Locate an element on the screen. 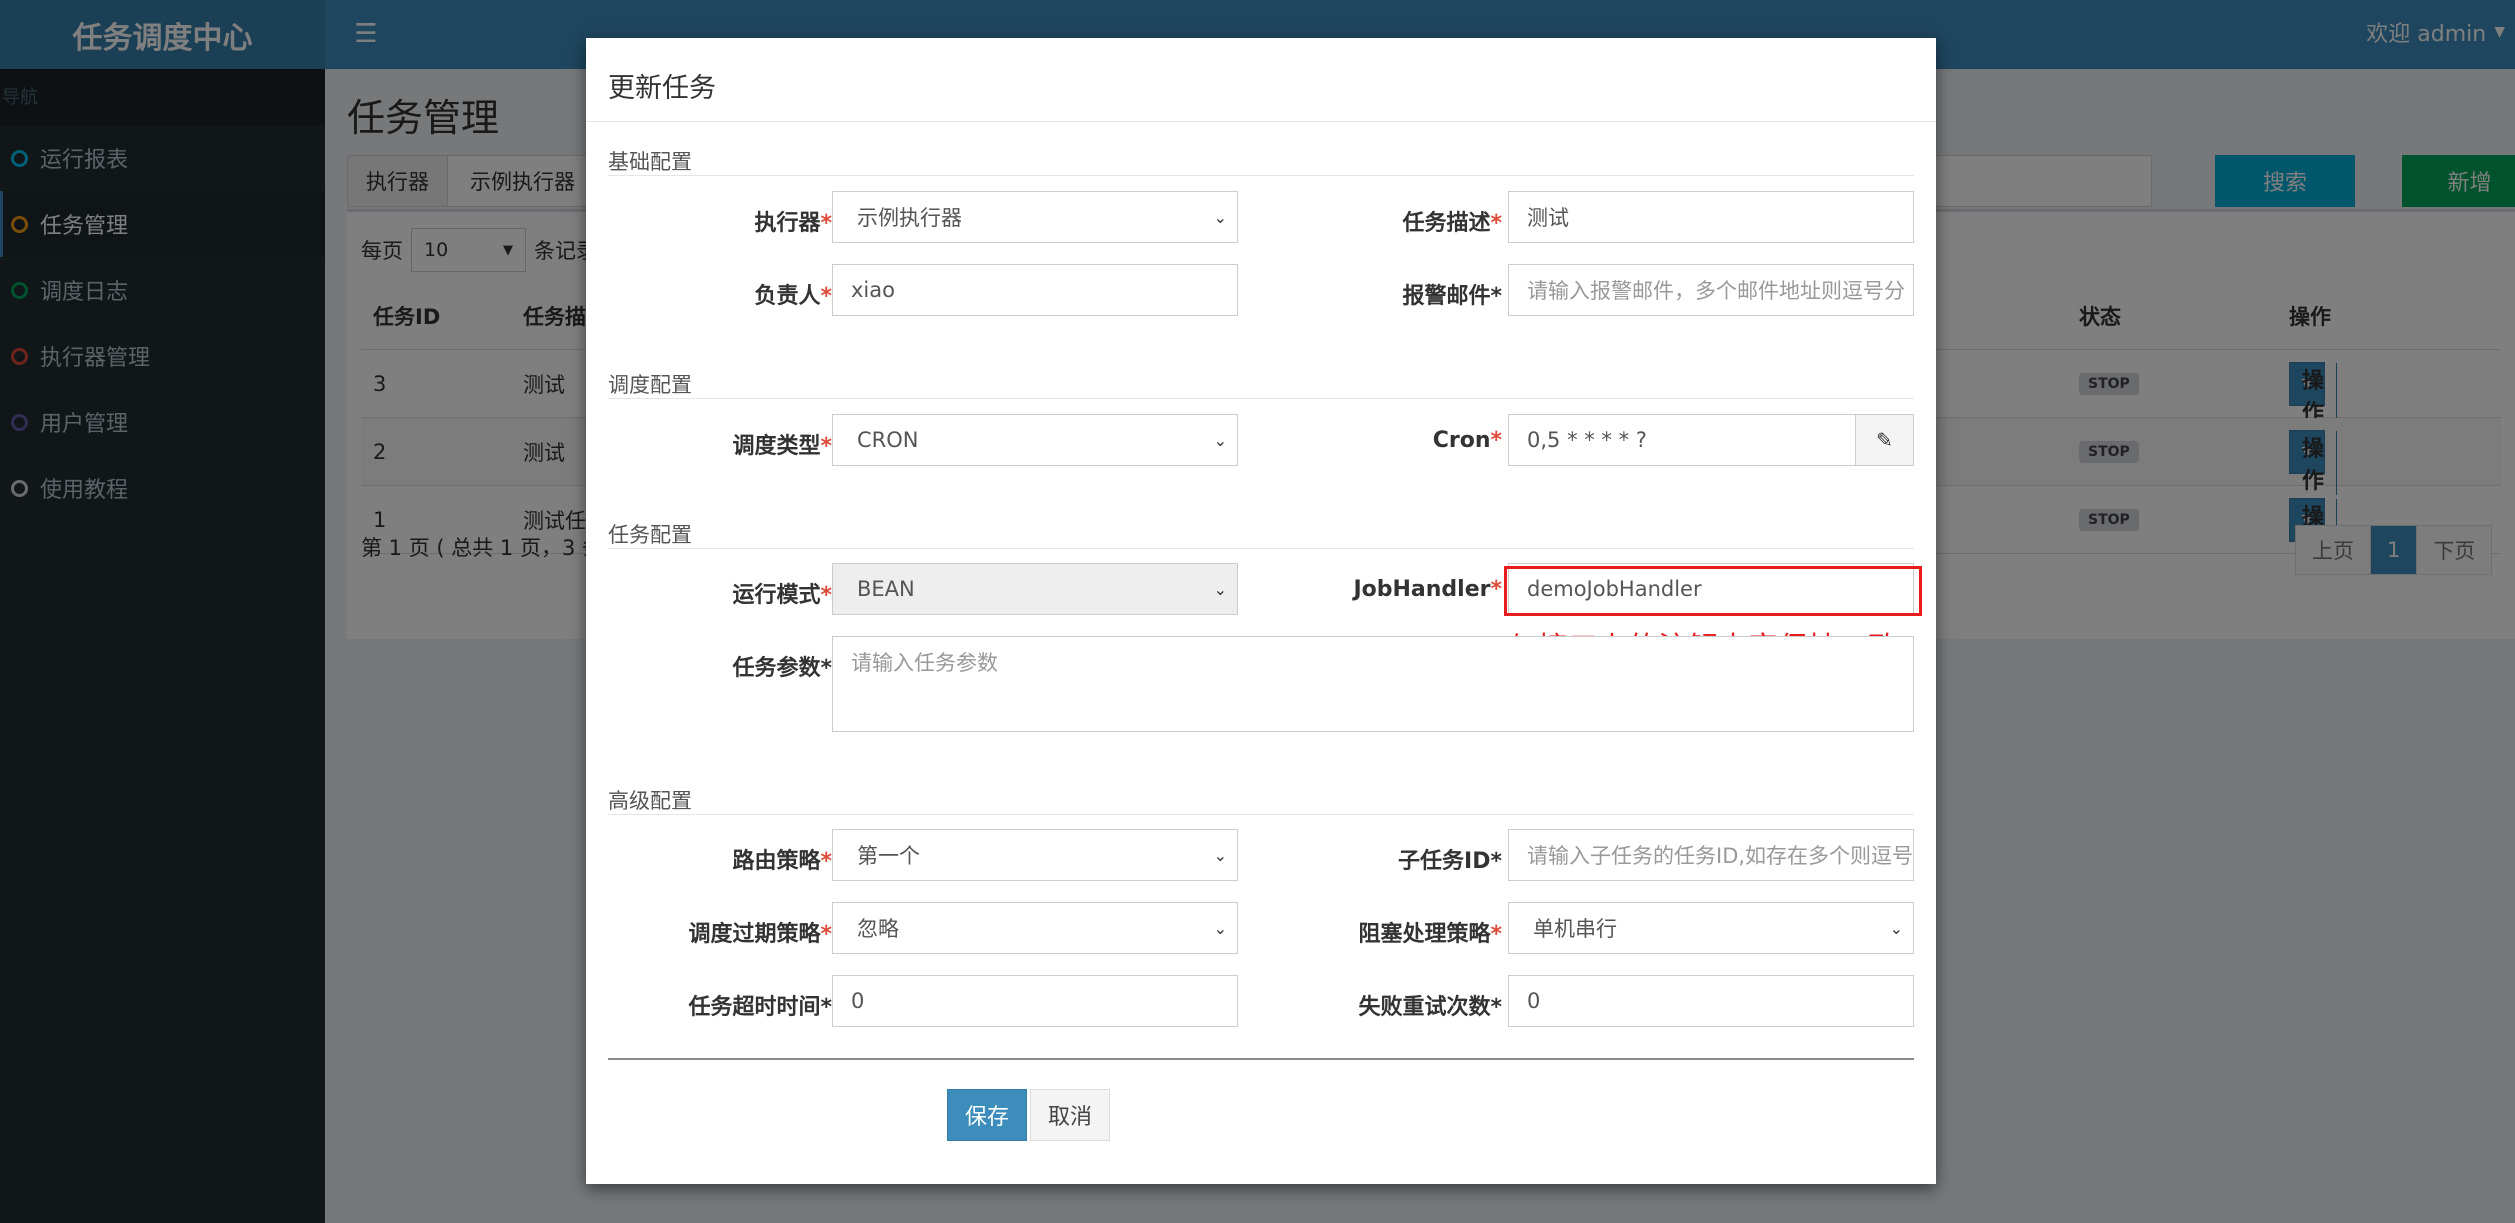 The width and height of the screenshot is (2515, 1223). job-desc-label: 任务描述* is located at coordinates (1452, 223).